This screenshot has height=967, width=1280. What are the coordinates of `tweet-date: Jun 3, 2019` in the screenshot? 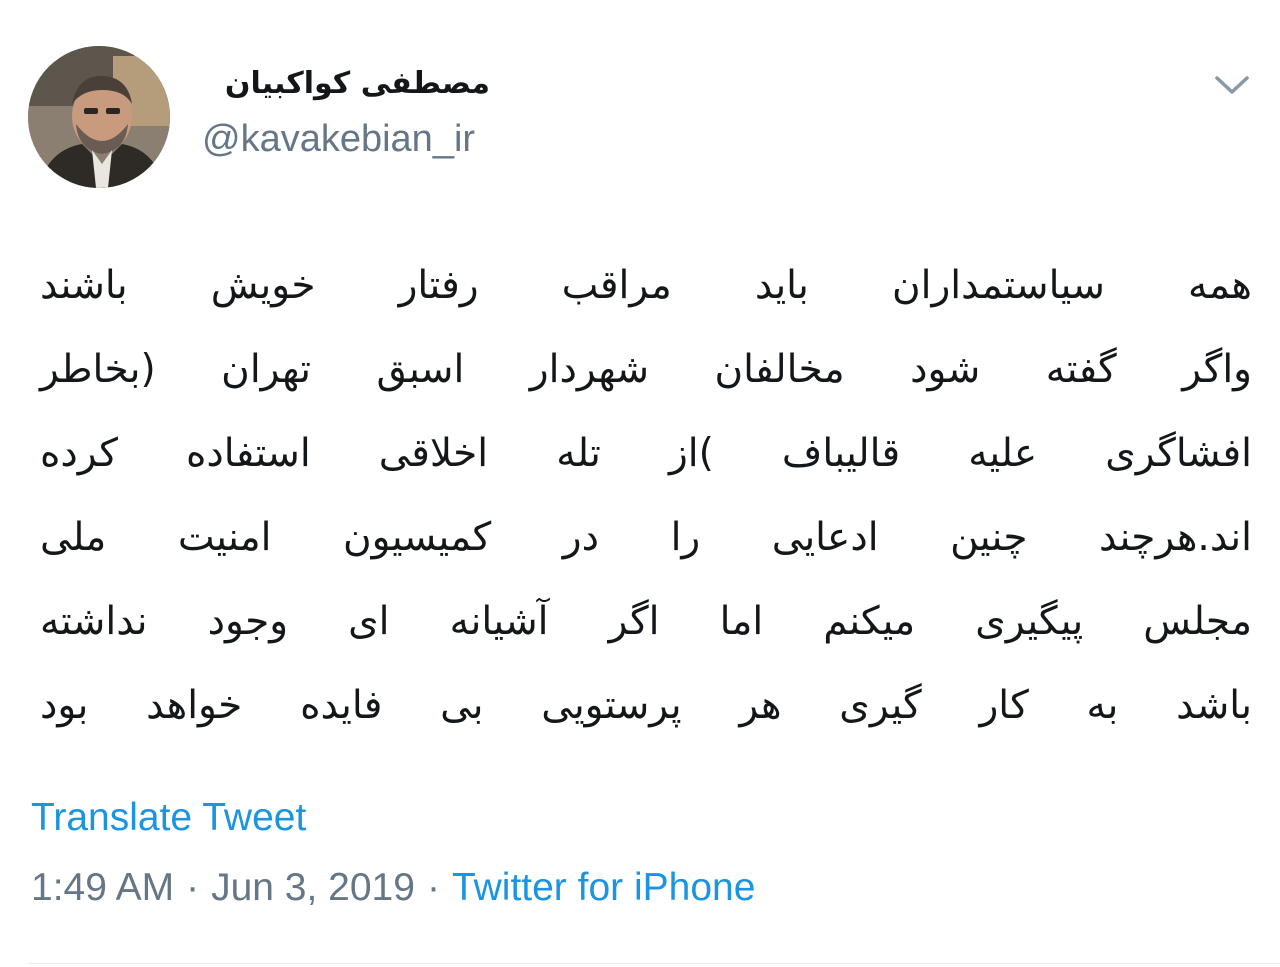 It's located at (313, 887).